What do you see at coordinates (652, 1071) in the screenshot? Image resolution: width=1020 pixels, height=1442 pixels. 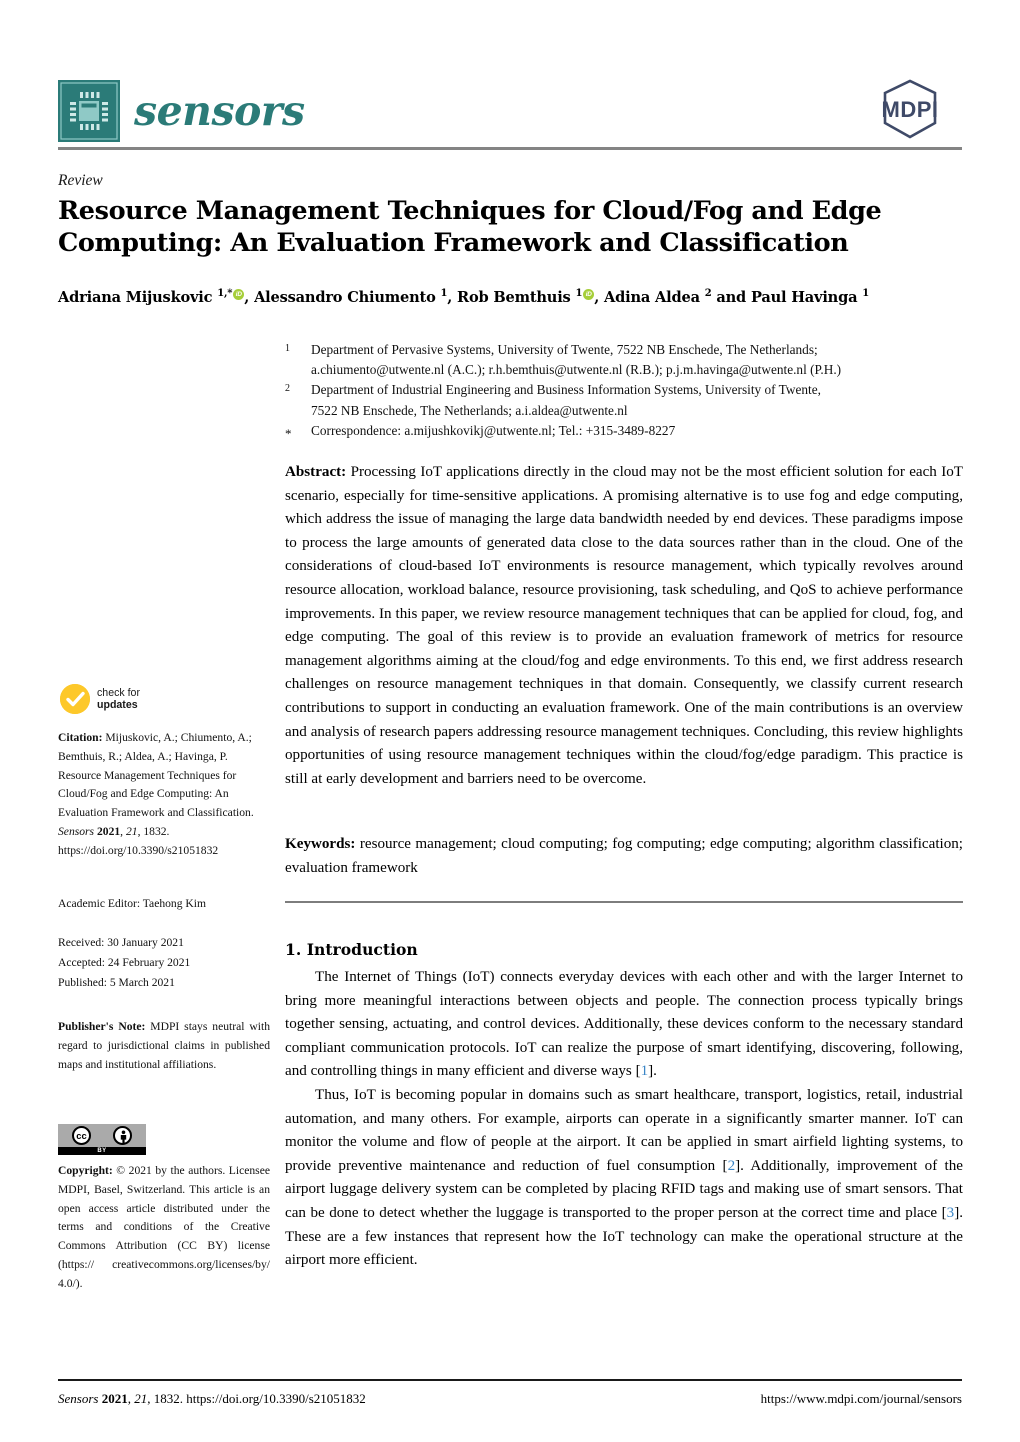 I see `paragraph-1-text-b: ].` at bounding box center [652, 1071].